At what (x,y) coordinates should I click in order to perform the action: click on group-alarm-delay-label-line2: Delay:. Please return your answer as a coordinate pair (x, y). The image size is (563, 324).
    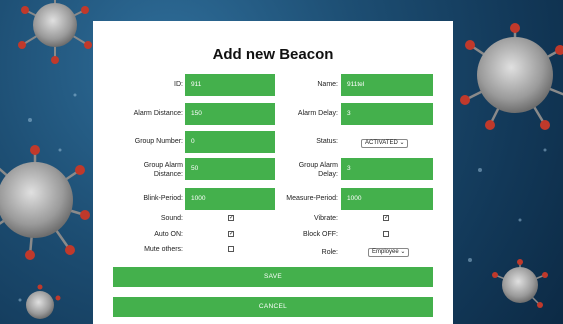
    Looking at the image, I should click on (328, 174).